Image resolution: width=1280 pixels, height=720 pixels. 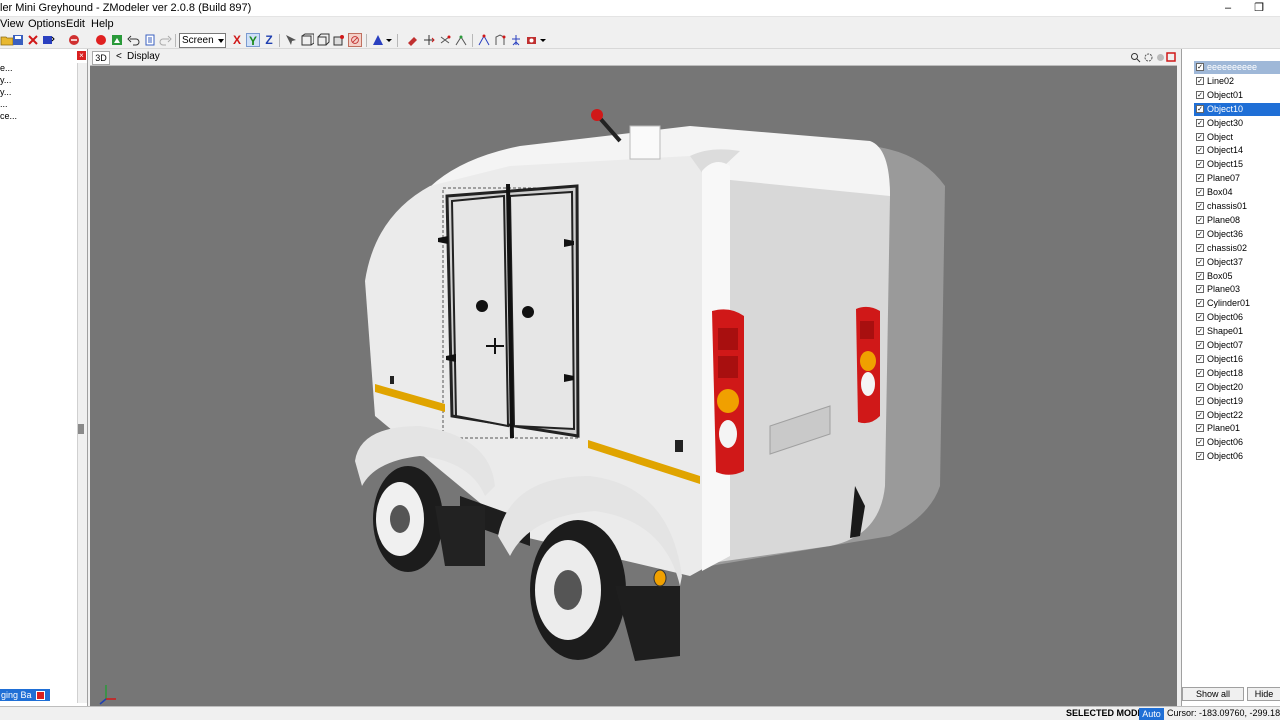 What do you see at coordinates (1237, 234) in the screenshot?
I see `object-list-item: ✓ Object36` at bounding box center [1237, 234].